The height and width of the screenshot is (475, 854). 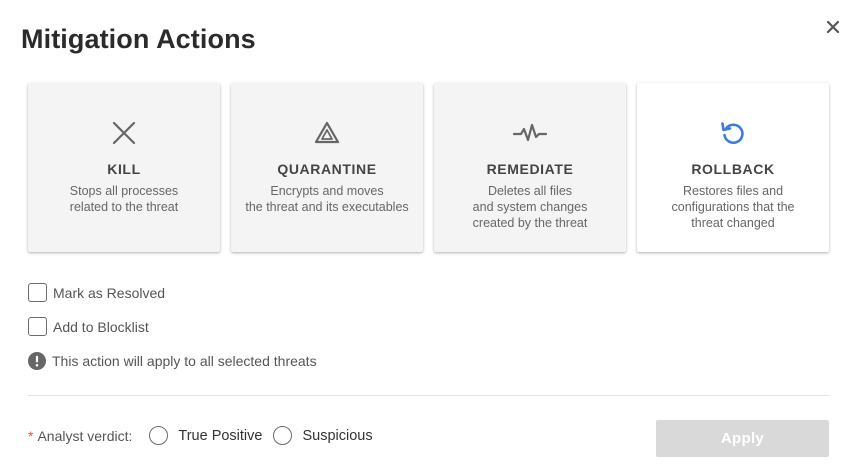 I want to click on add-blocklist-label: Add to Blocklist, so click(x=101, y=326).